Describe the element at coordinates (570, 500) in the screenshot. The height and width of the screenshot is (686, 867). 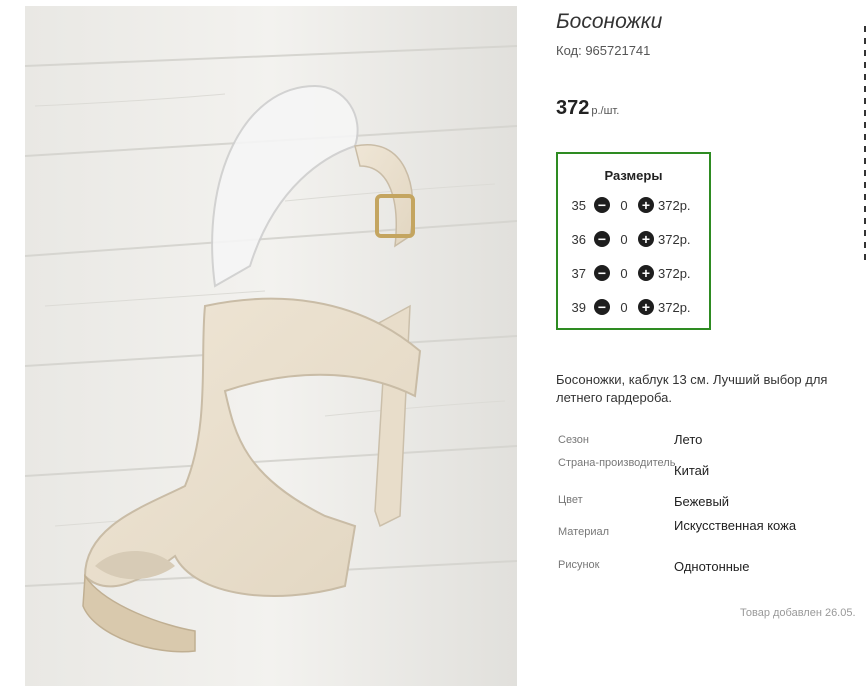
I see `attribute-key: Цвет` at that location.